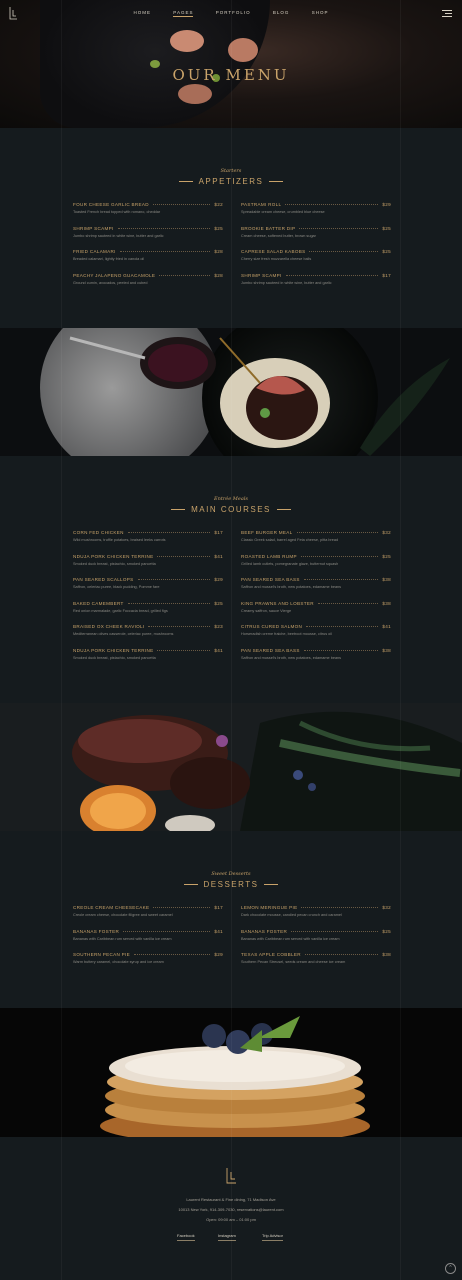  I want to click on nav-item-blog: BLOG, so click(281, 12).